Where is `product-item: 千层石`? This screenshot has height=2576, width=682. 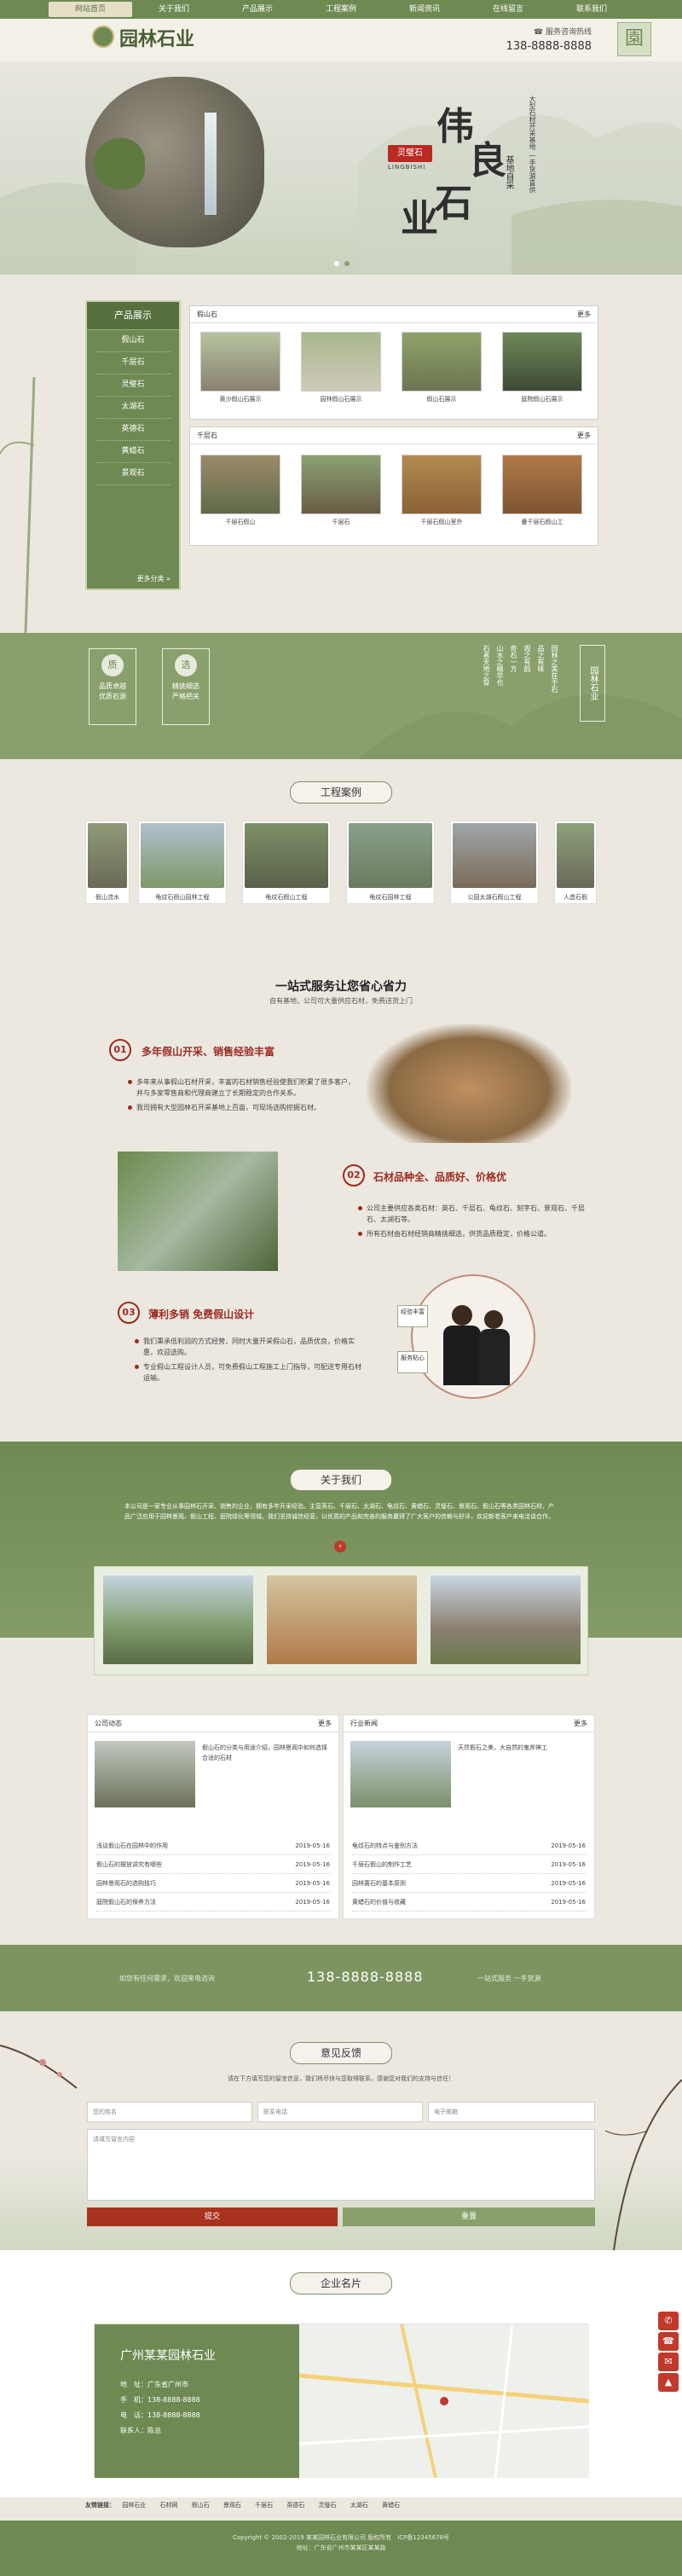 product-item: 千层石 is located at coordinates (341, 490).